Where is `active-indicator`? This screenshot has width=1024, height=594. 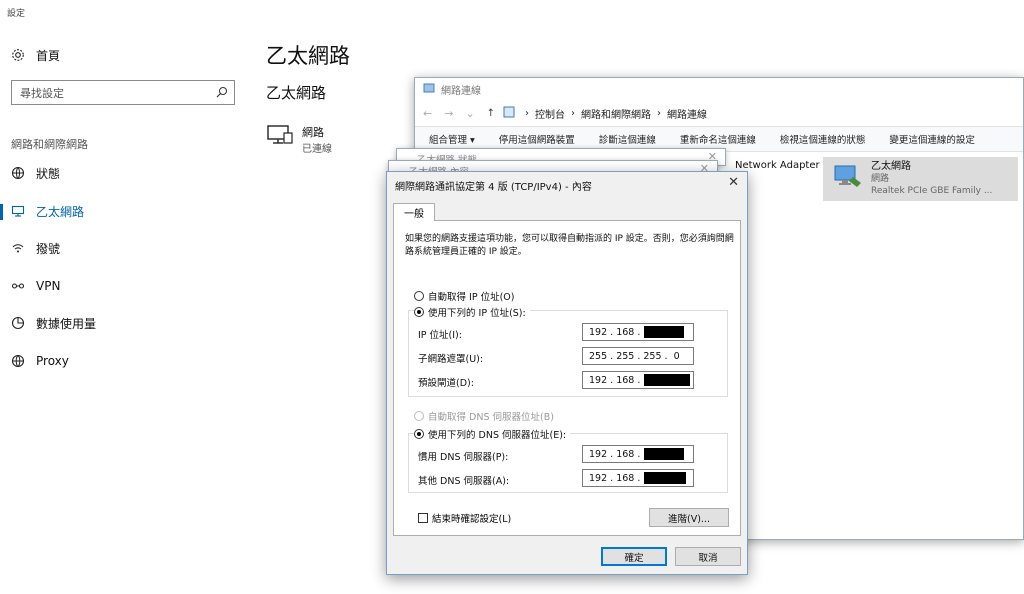
active-indicator is located at coordinates (1, 212).